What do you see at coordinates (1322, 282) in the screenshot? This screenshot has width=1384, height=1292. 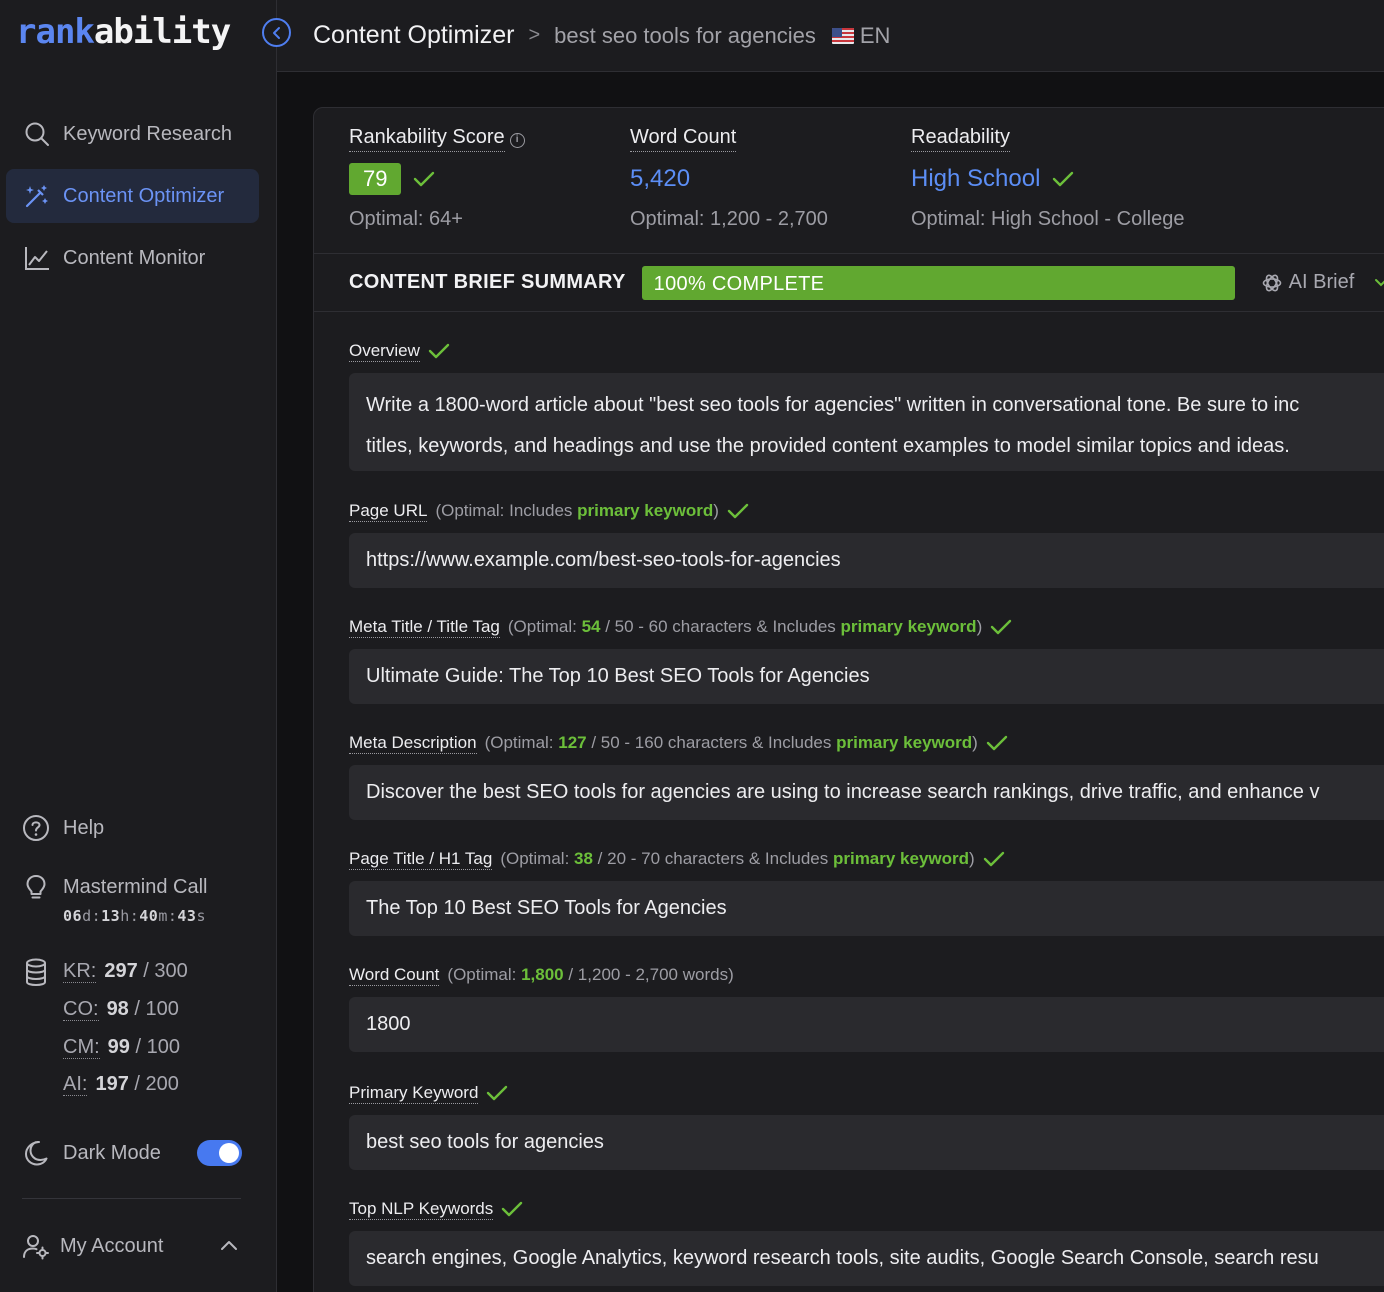 I see `ai-brief-button: AI Brief` at bounding box center [1322, 282].